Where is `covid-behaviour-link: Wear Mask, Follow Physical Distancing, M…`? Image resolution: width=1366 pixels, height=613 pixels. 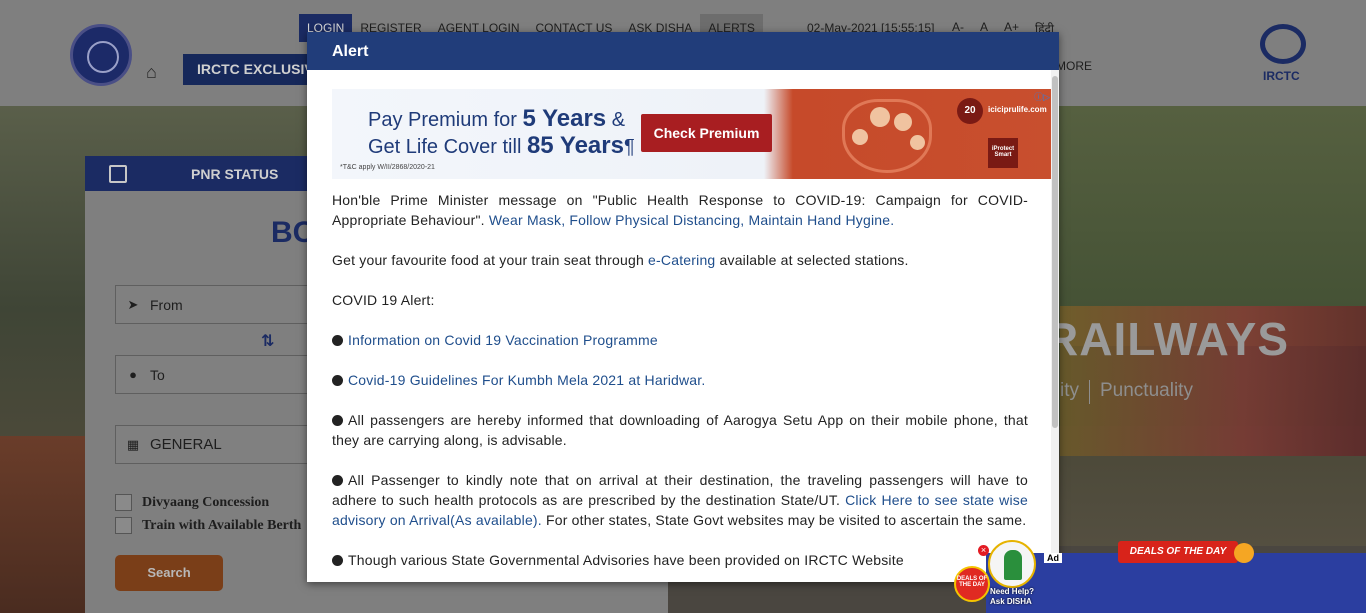
covid-behaviour-link: Wear Mask, Follow Physical Distancing, M… is located at coordinates (691, 220).